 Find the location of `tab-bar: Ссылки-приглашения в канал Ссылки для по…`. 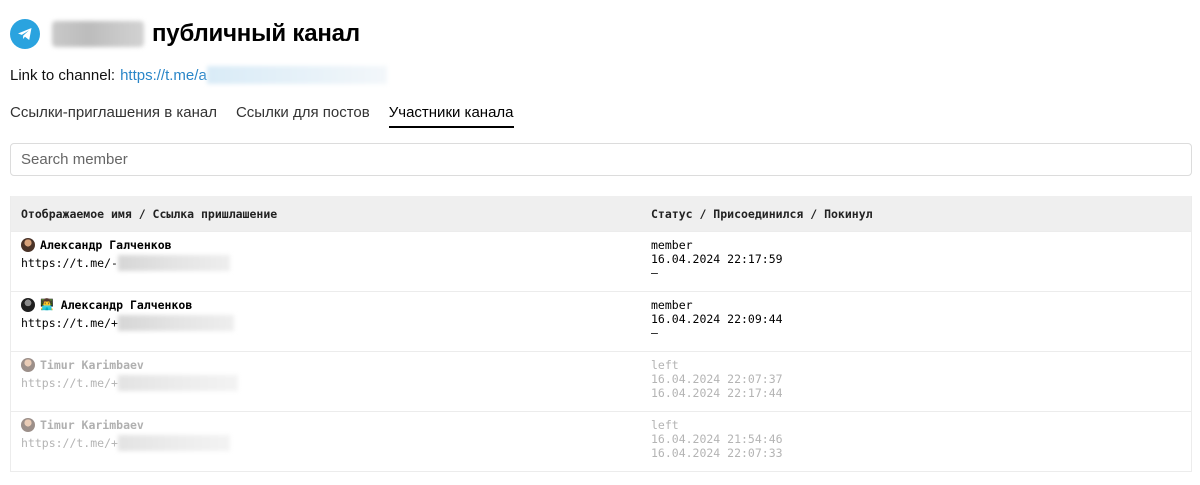

tab-bar: Ссылки-приглашения в канал Ссылки для по… is located at coordinates (271, 116).